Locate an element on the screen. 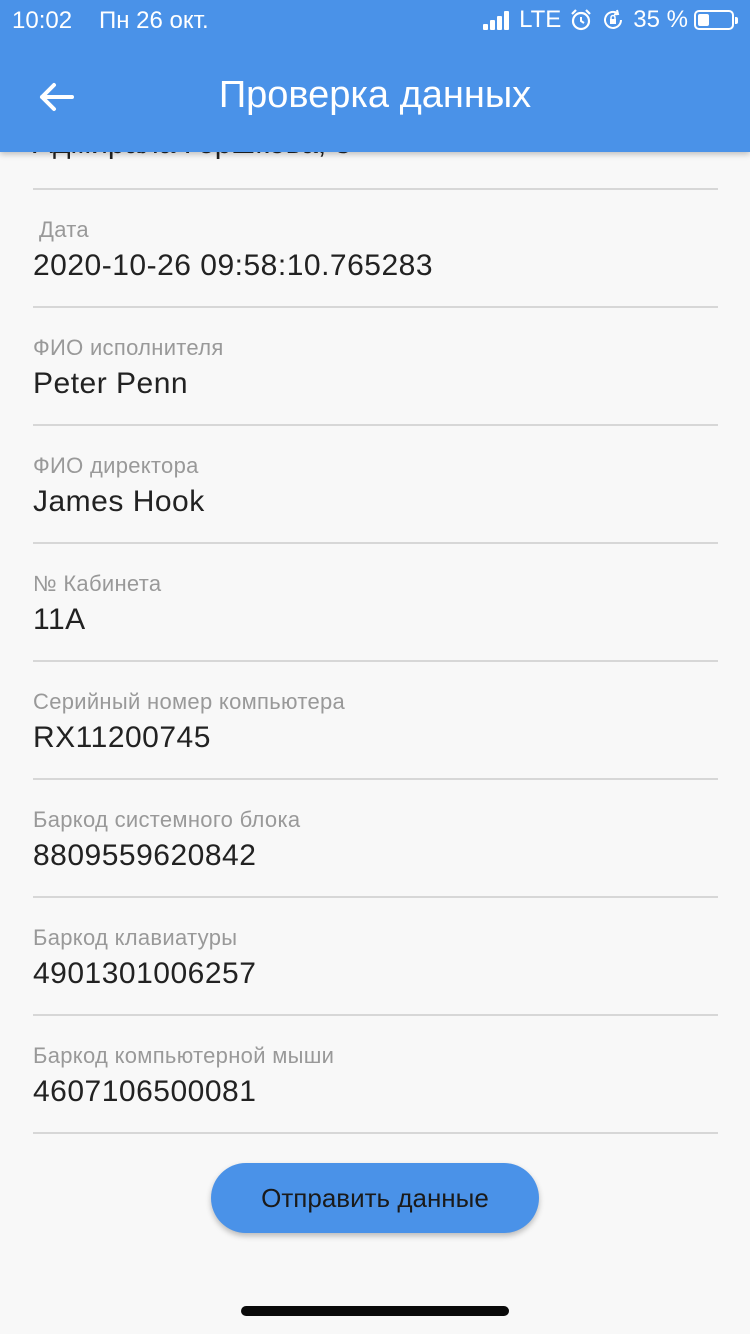 The height and width of the screenshot is (1334, 750). home-indicator is located at coordinates (375, 1311).